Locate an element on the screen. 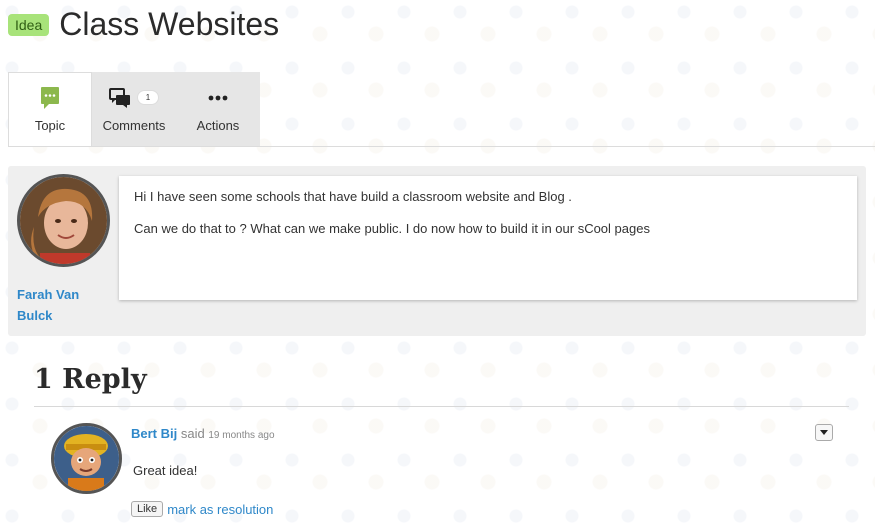 This screenshot has width=875, height=525. reply-said-label: said is located at coordinates (192, 433).